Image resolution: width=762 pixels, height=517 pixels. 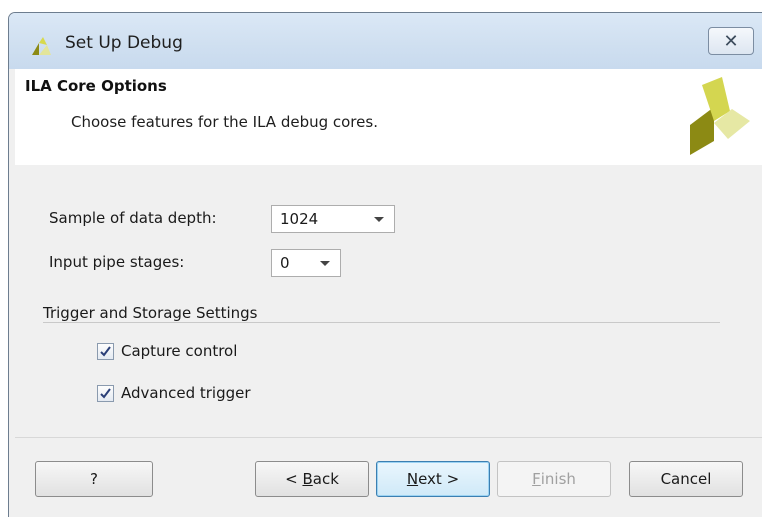 What do you see at coordinates (285, 263) in the screenshot?
I see `input-pipe-value: 0` at bounding box center [285, 263].